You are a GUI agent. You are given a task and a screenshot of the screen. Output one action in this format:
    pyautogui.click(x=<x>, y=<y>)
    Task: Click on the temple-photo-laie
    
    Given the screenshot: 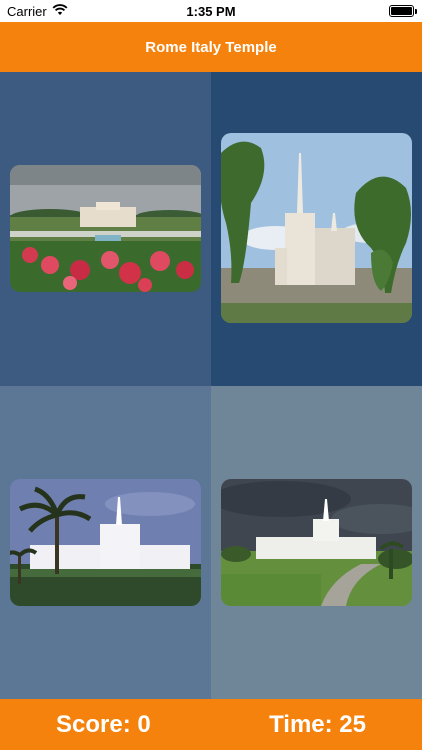 What is the action you would take?
    pyautogui.click(x=105, y=228)
    